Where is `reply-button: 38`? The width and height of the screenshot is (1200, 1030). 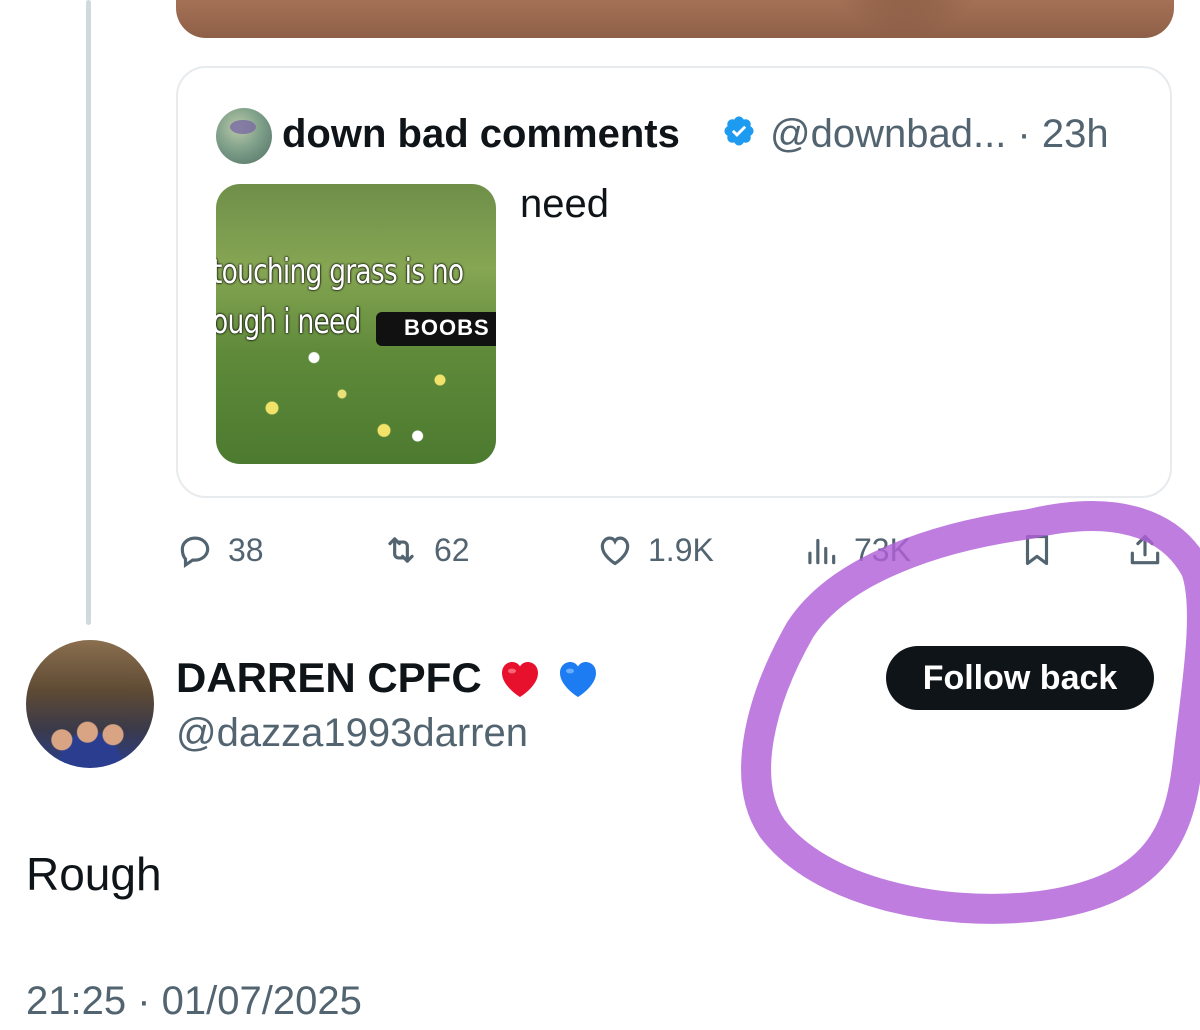 reply-button: 38 is located at coordinates (220, 550).